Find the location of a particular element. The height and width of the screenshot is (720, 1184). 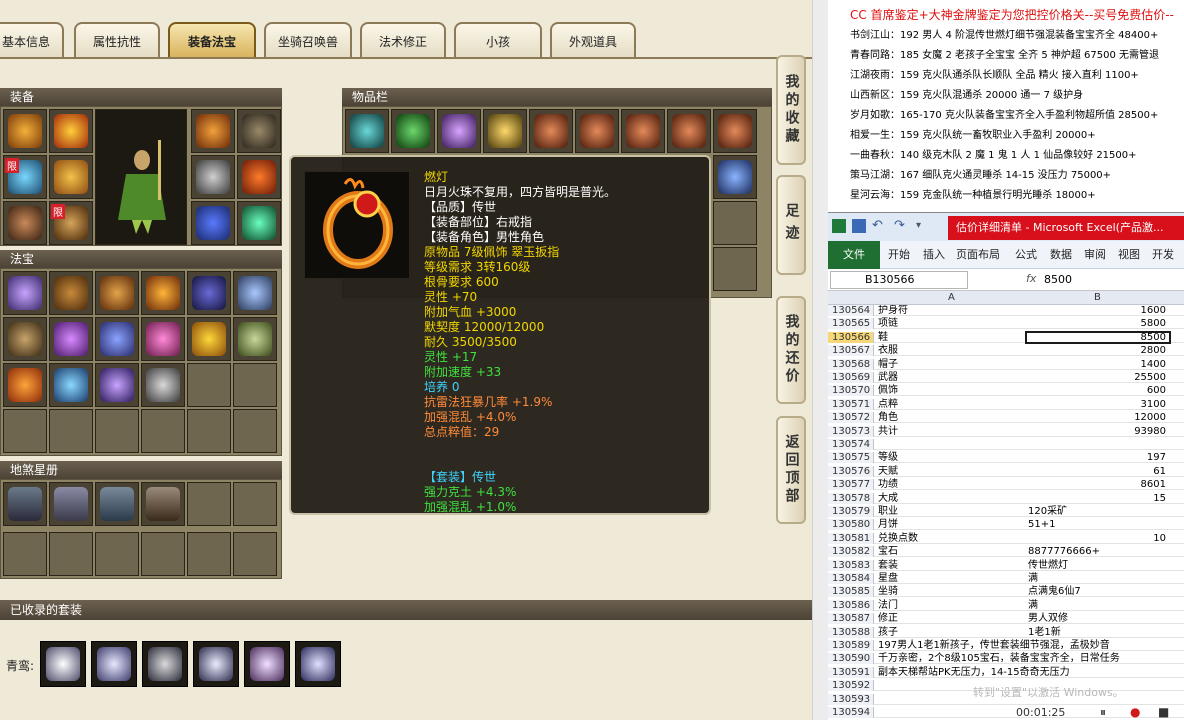

equip-slot-bracelet is located at coordinates (213, 223).